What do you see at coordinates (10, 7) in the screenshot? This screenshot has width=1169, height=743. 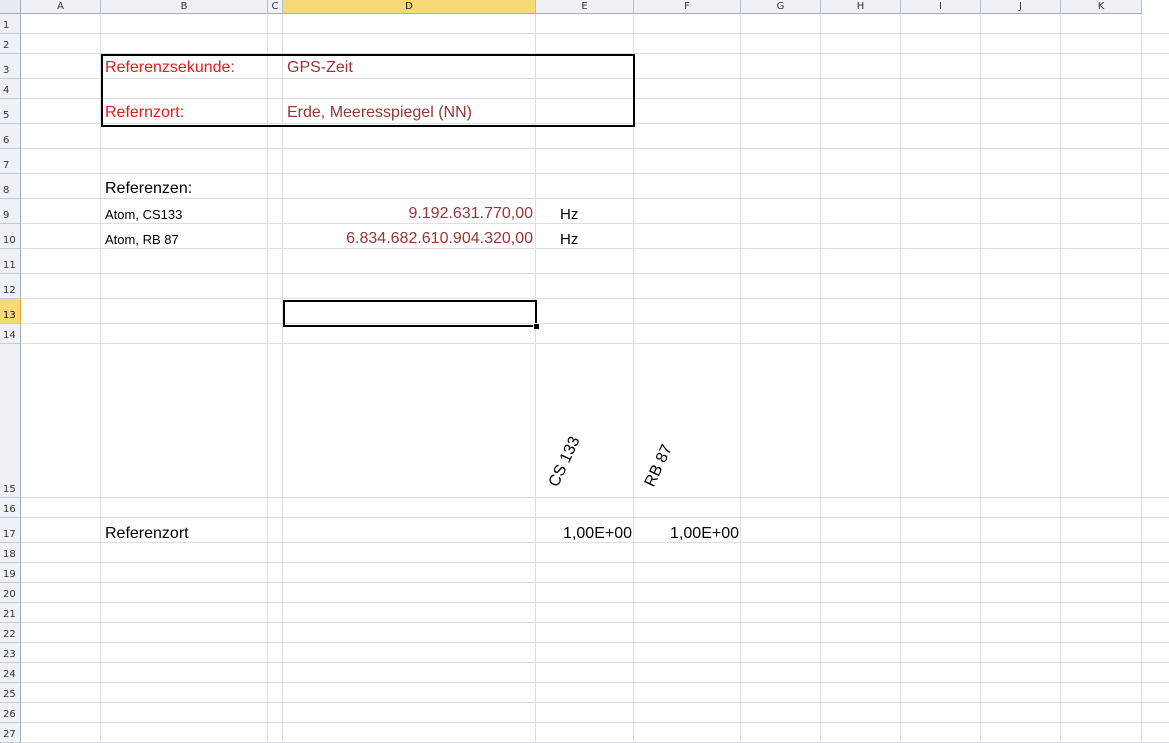 I see `select-all-corner` at bounding box center [10, 7].